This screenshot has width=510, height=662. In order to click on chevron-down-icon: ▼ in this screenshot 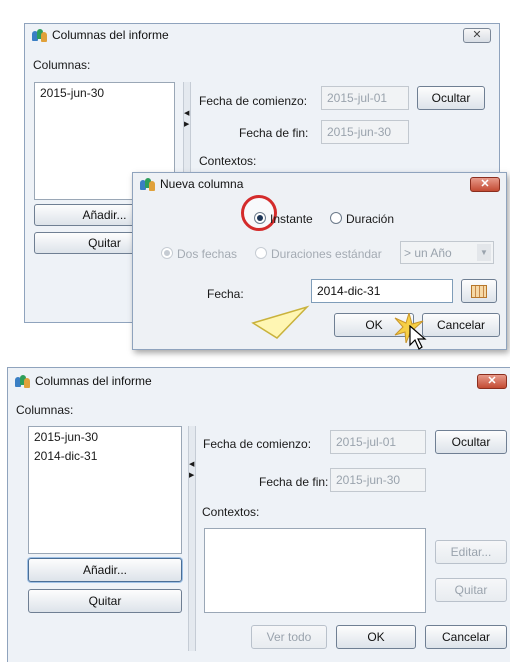, I will do `click(484, 252)`.